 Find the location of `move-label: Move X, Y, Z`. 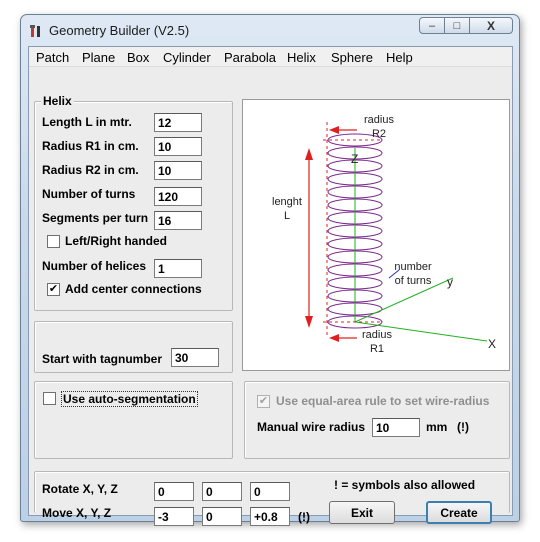

move-label: Move X, Y, Z is located at coordinates (77, 513).